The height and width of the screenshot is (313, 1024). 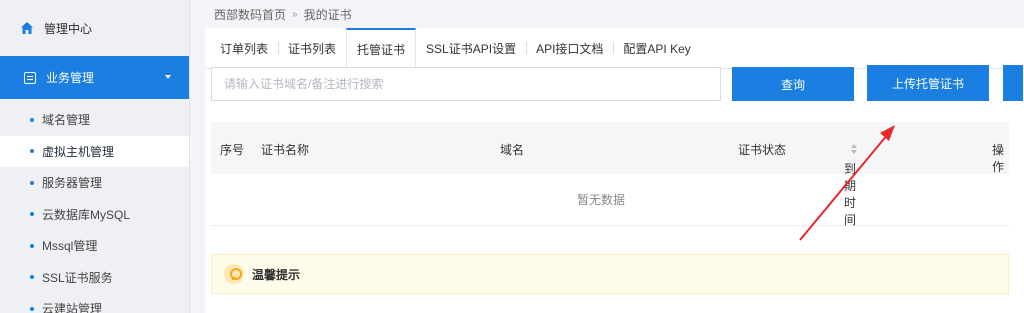 What do you see at coordinates (234, 274) in the screenshot?
I see `lightbulb-icon` at bounding box center [234, 274].